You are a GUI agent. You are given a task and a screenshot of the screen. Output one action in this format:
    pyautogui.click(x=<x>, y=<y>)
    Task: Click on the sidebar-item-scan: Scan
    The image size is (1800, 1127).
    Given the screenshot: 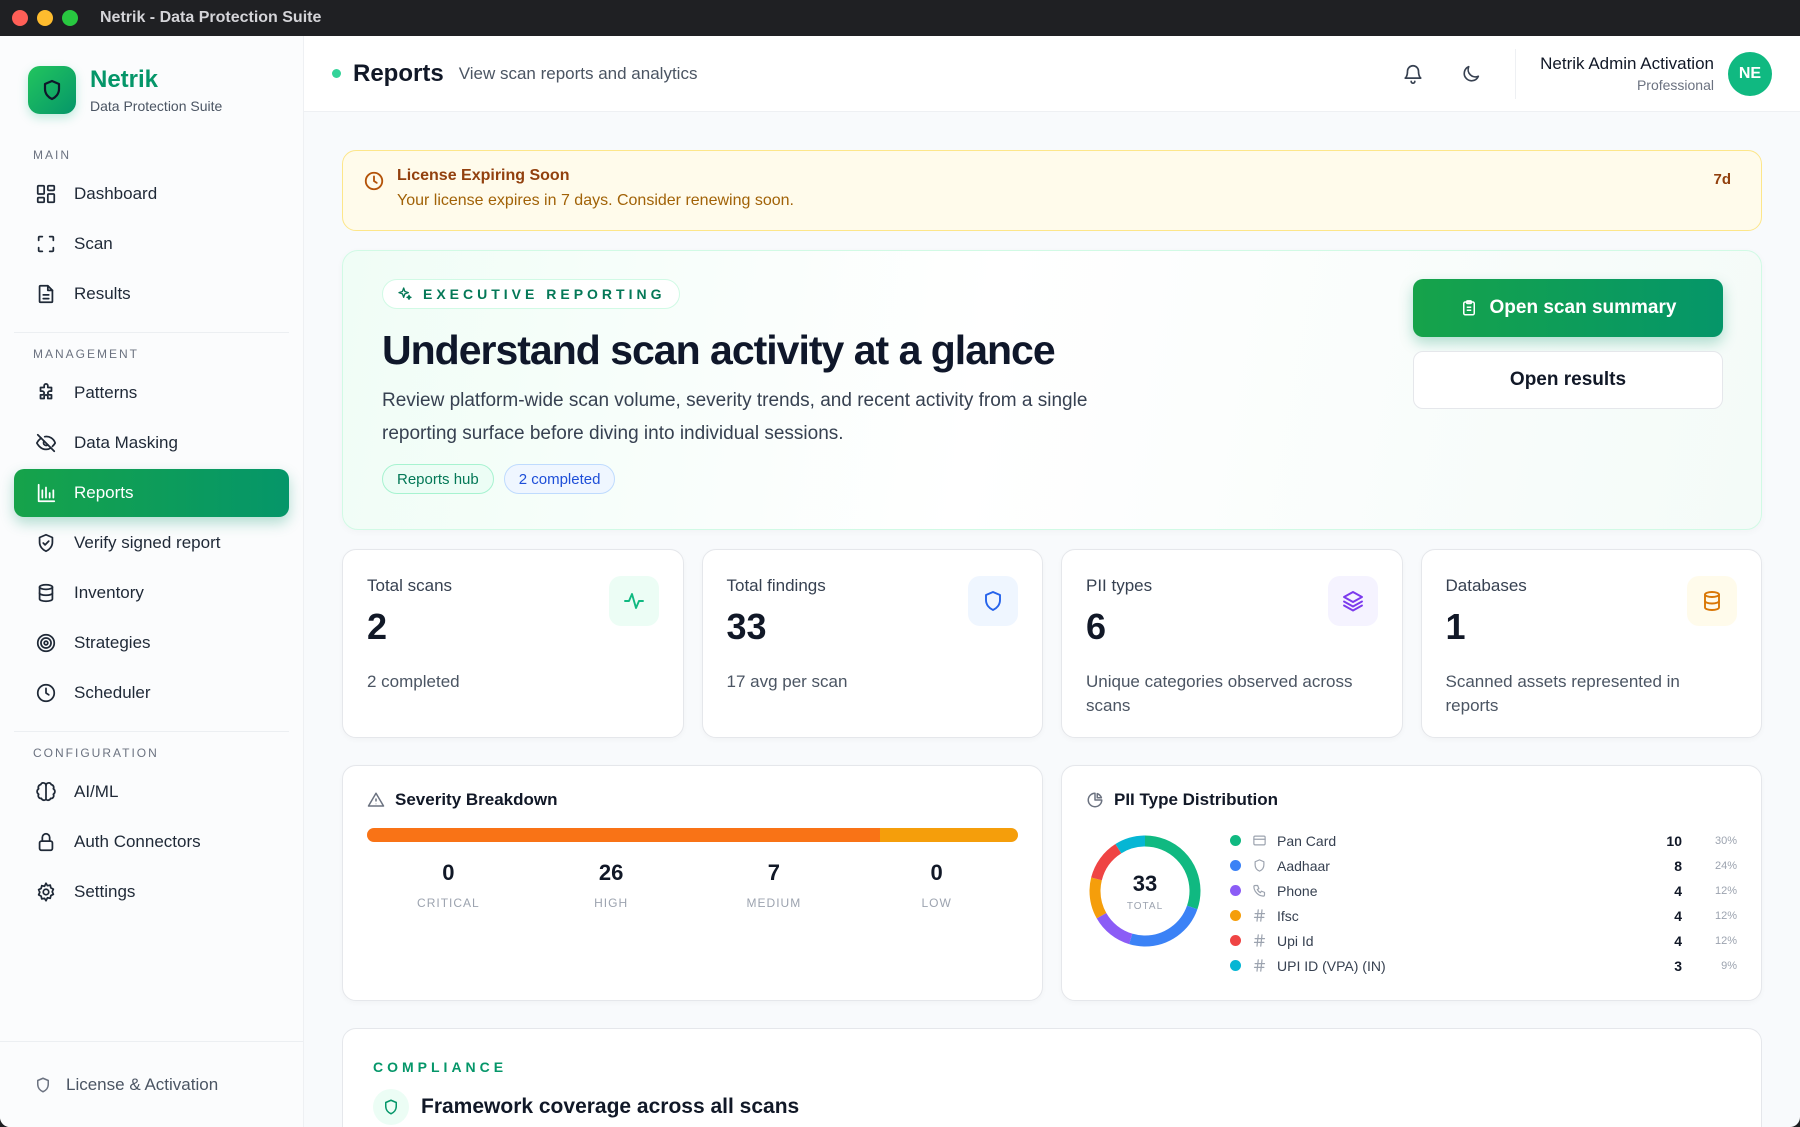 What is the action you would take?
    pyautogui.click(x=151, y=244)
    